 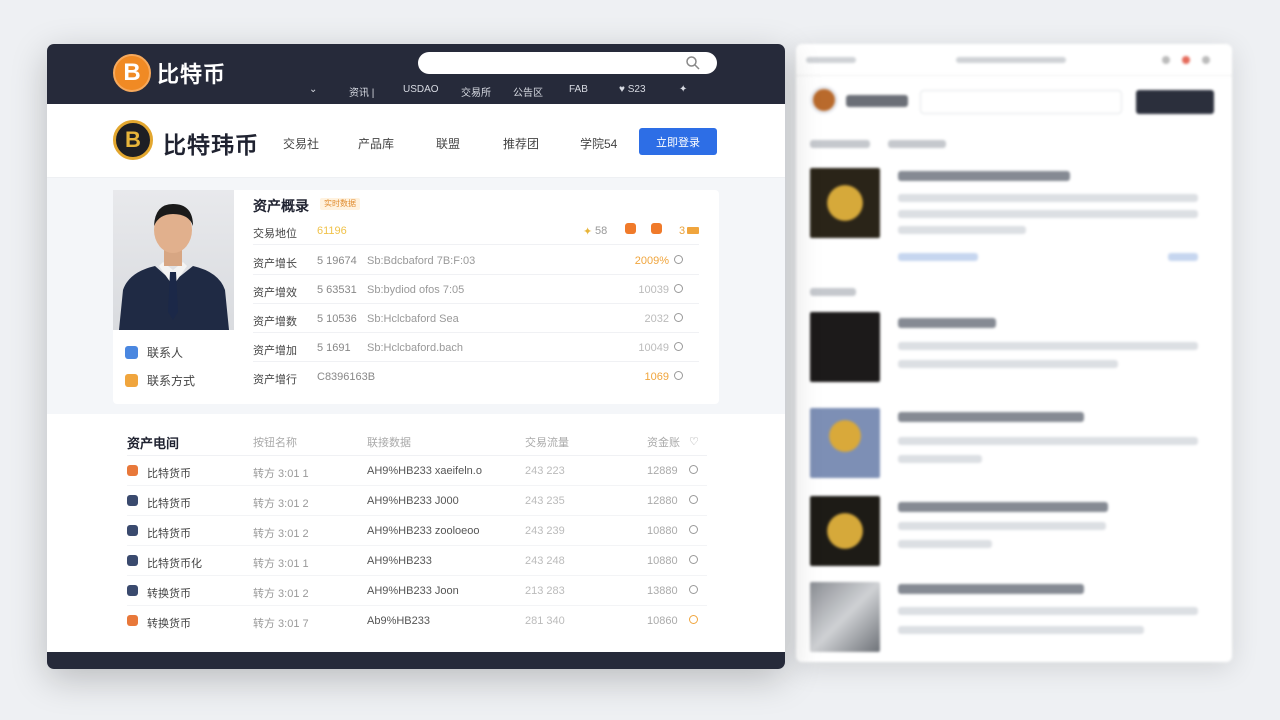 What do you see at coordinates (132, 73) in the screenshot?
I see `bitcoin-coin-icon: B` at bounding box center [132, 73].